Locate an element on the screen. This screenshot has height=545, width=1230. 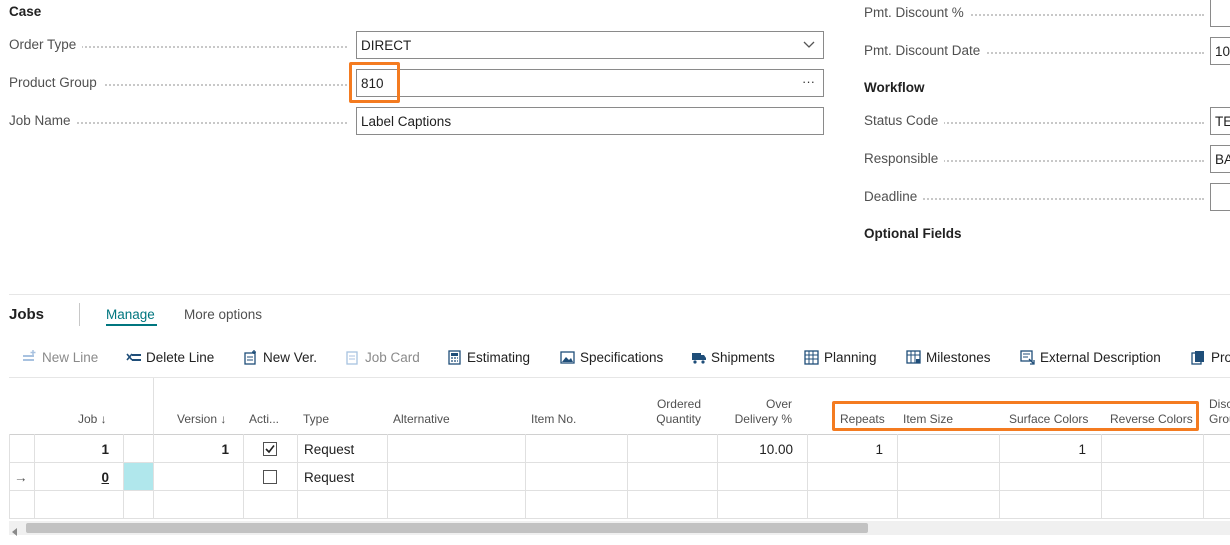
order-type-select: DIRECT is located at coordinates (590, 45).